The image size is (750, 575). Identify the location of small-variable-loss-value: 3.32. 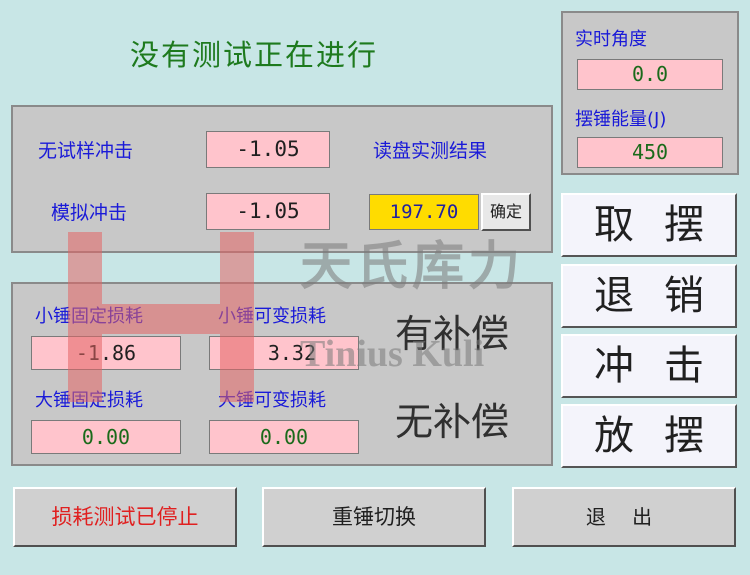
(284, 353).